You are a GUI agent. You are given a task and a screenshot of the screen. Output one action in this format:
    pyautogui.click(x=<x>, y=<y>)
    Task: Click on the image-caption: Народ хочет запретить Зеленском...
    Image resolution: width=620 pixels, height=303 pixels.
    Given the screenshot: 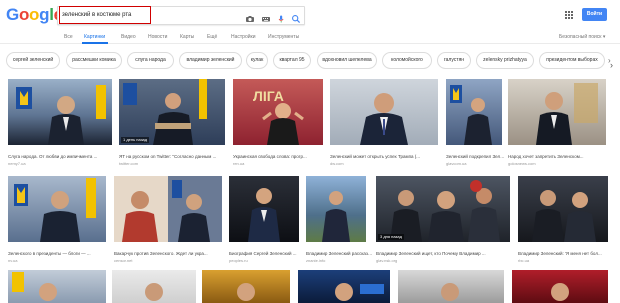 What is the action you would take?
    pyautogui.click(x=546, y=156)
    